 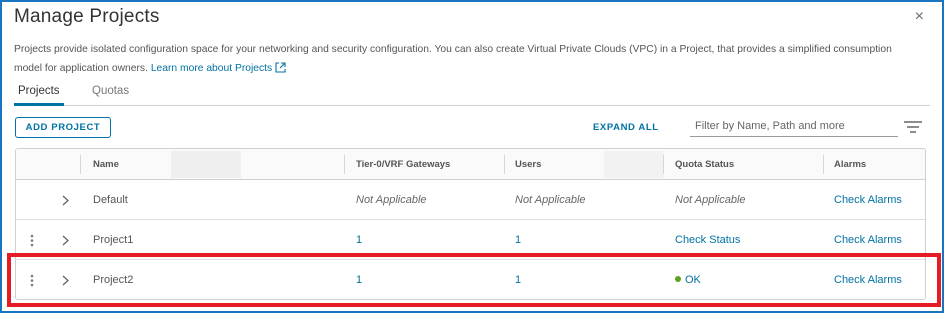 What do you see at coordinates (919, 17) in the screenshot?
I see `close-icon: ×` at bounding box center [919, 17].